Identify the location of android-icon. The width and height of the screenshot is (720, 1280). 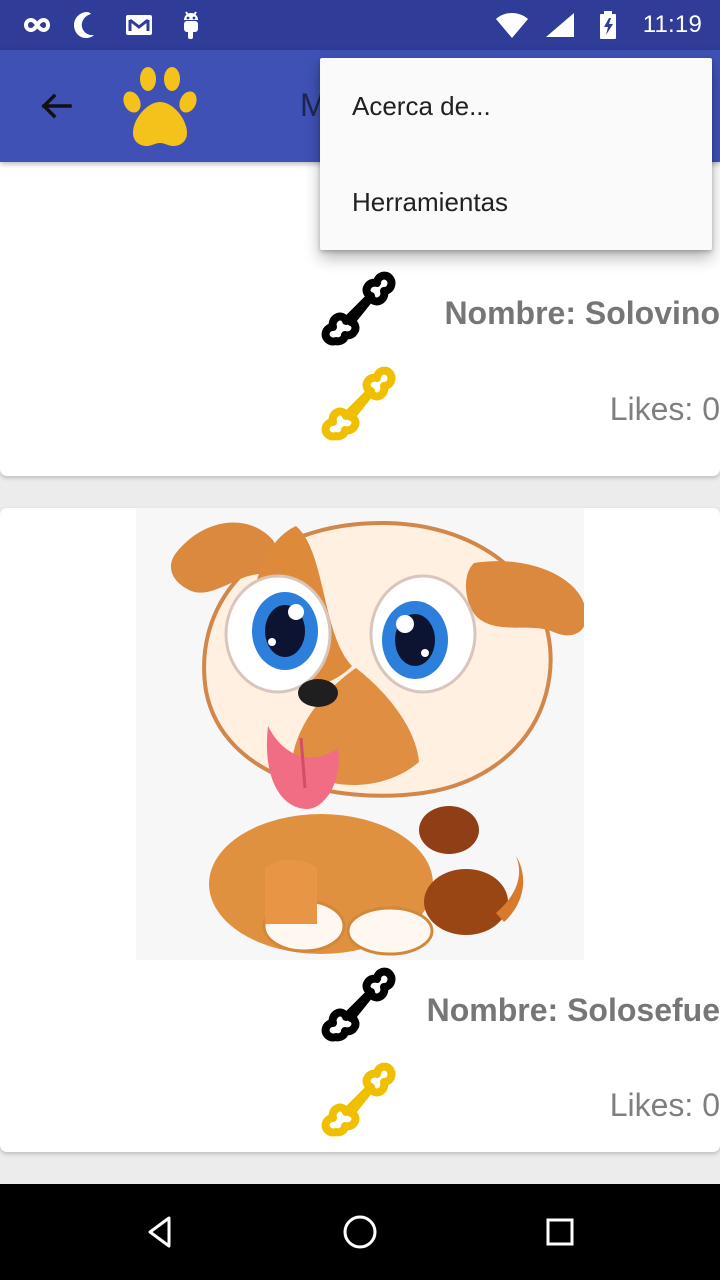
(191, 25).